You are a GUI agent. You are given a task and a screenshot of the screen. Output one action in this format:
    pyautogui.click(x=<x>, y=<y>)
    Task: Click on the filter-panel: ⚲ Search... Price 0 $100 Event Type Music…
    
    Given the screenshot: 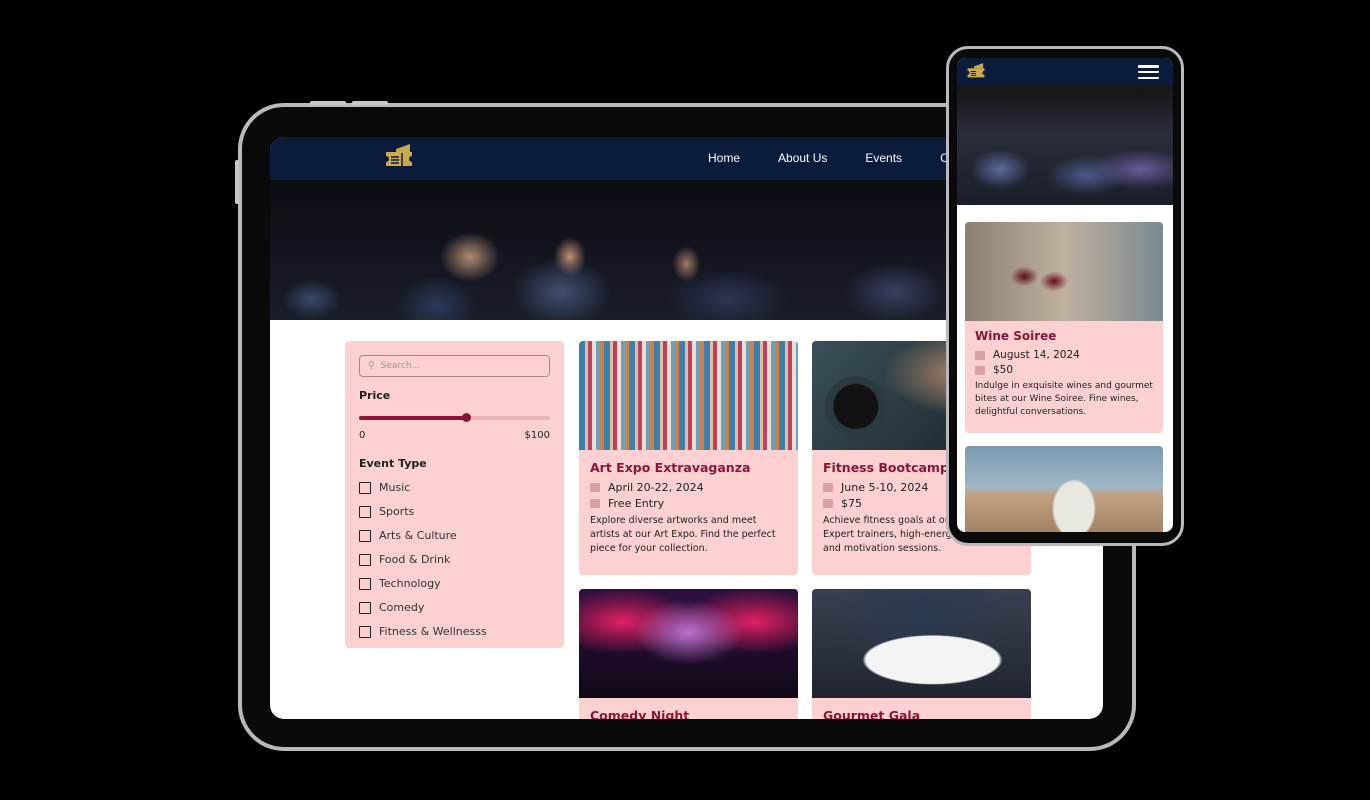 What is the action you would take?
    pyautogui.click(x=454, y=494)
    